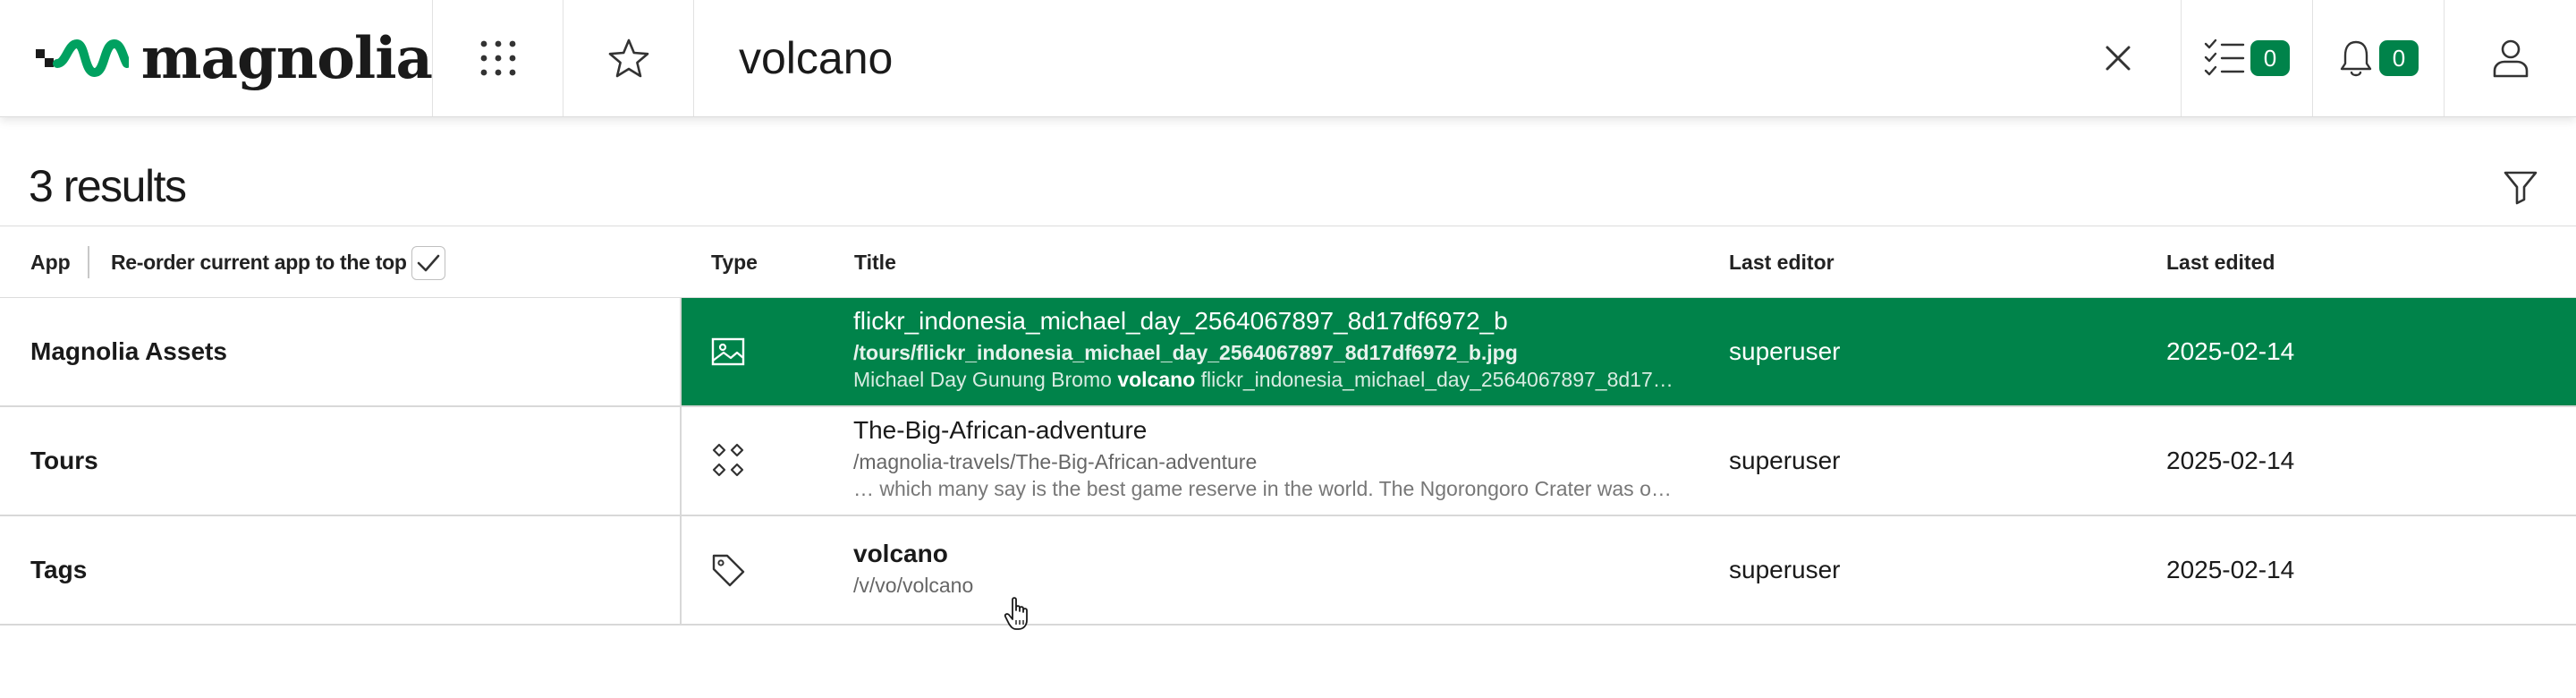 This screenshot has width=2576, height=698. Describe the element at coordinates (913, 586) in the screenshot. I see `row-path: /v/vo/volcano` at that location.